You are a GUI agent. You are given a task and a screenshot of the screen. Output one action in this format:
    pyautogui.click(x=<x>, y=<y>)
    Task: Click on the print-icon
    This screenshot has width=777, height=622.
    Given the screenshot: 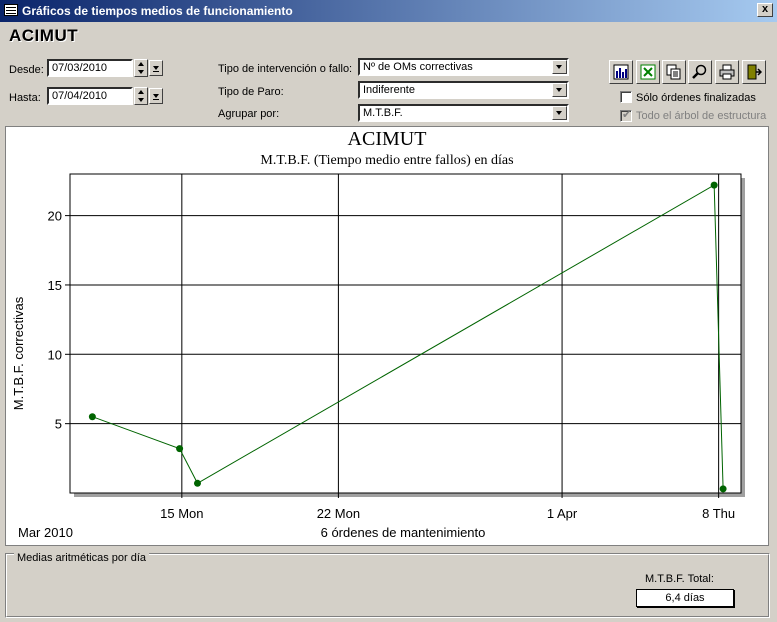 What is the action you would take?
    pyautogui.click(x=727, y=72)
    